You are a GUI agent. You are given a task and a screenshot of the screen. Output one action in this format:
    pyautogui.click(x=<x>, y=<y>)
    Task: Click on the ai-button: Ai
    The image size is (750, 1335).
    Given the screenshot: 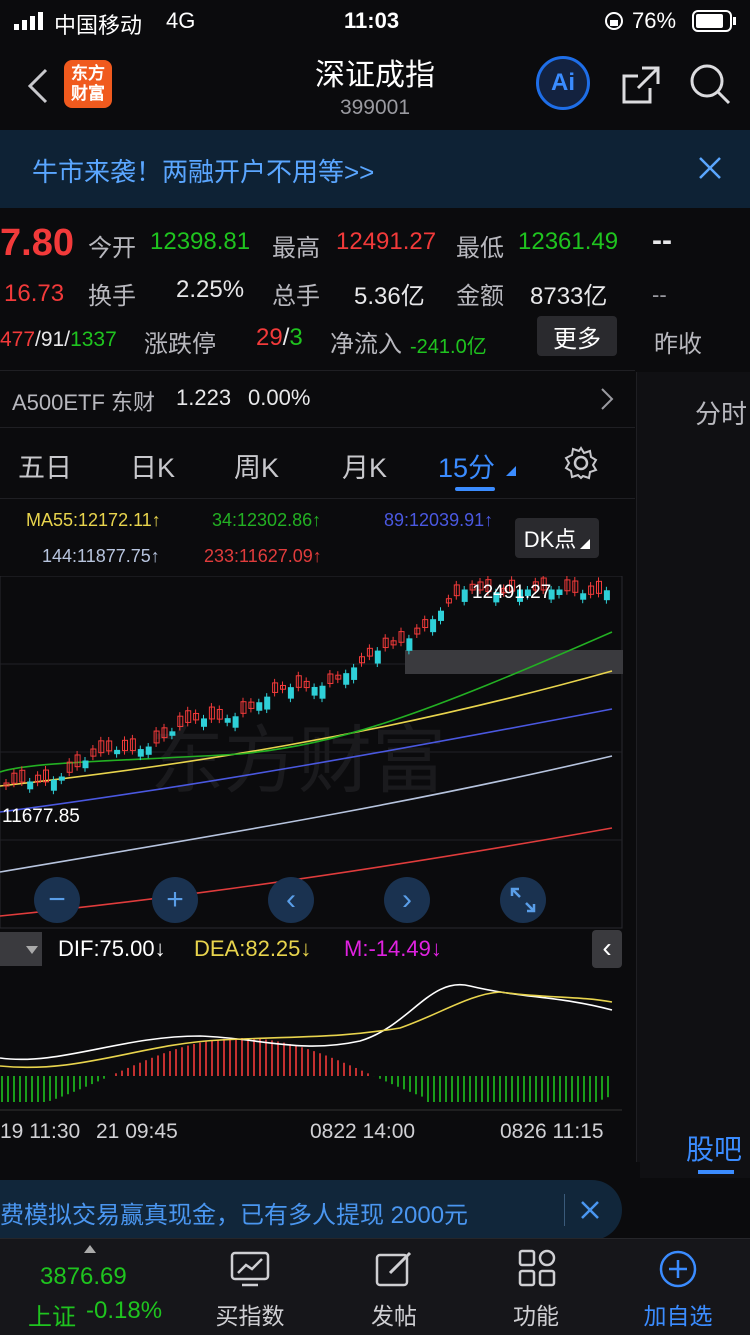 What is the action you would take?
    pyautogui.click(x=563, y=83)
    